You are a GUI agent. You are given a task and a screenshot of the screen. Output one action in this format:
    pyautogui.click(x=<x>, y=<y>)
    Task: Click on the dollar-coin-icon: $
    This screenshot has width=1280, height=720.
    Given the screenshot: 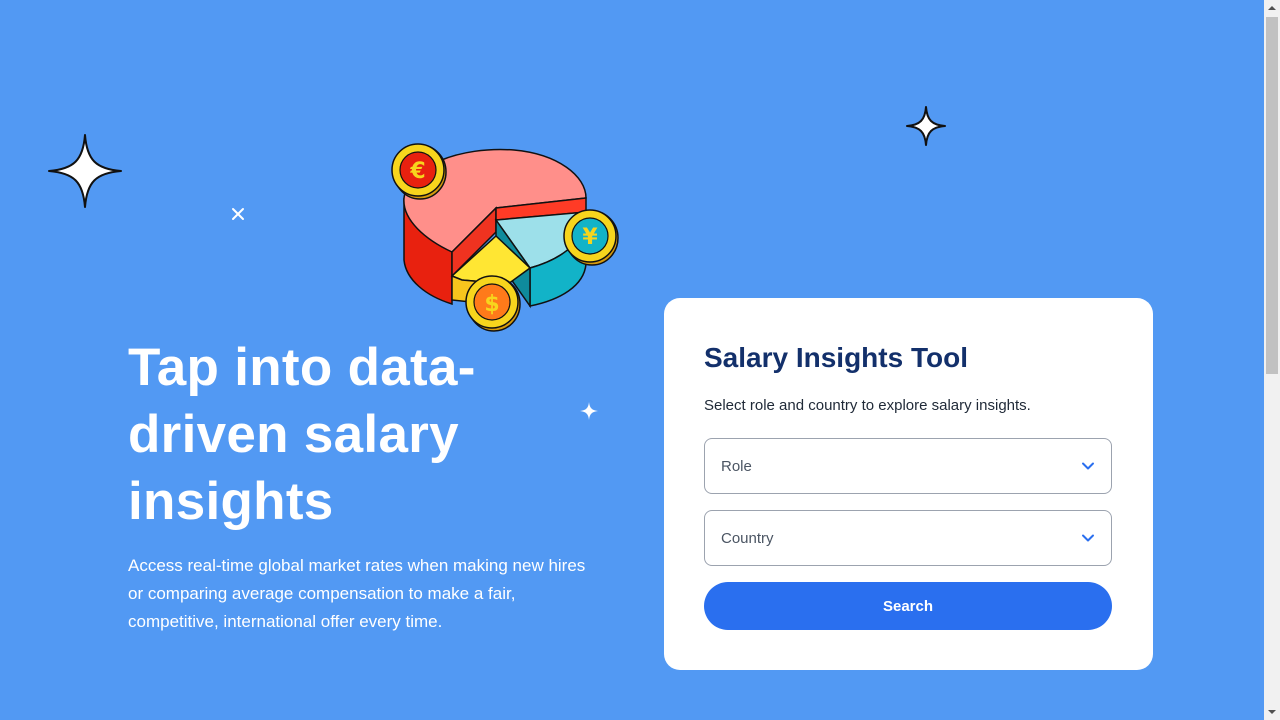 What is the action you would take?
    pyautogui.click(x=493, y=303)
    